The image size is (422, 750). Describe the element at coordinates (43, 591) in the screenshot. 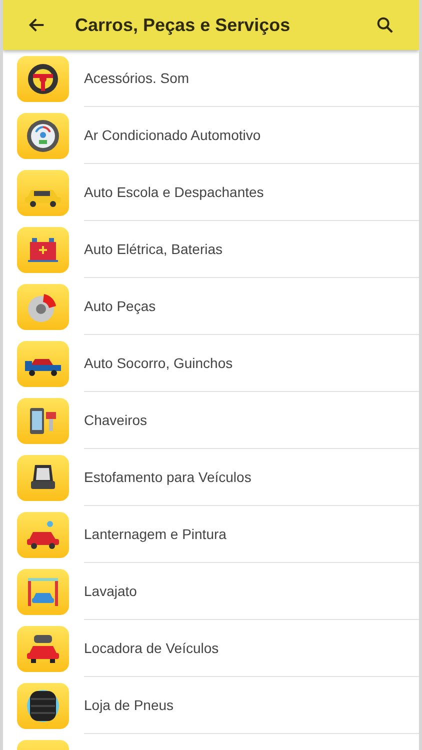

I see `car-wash-icon` at that location.